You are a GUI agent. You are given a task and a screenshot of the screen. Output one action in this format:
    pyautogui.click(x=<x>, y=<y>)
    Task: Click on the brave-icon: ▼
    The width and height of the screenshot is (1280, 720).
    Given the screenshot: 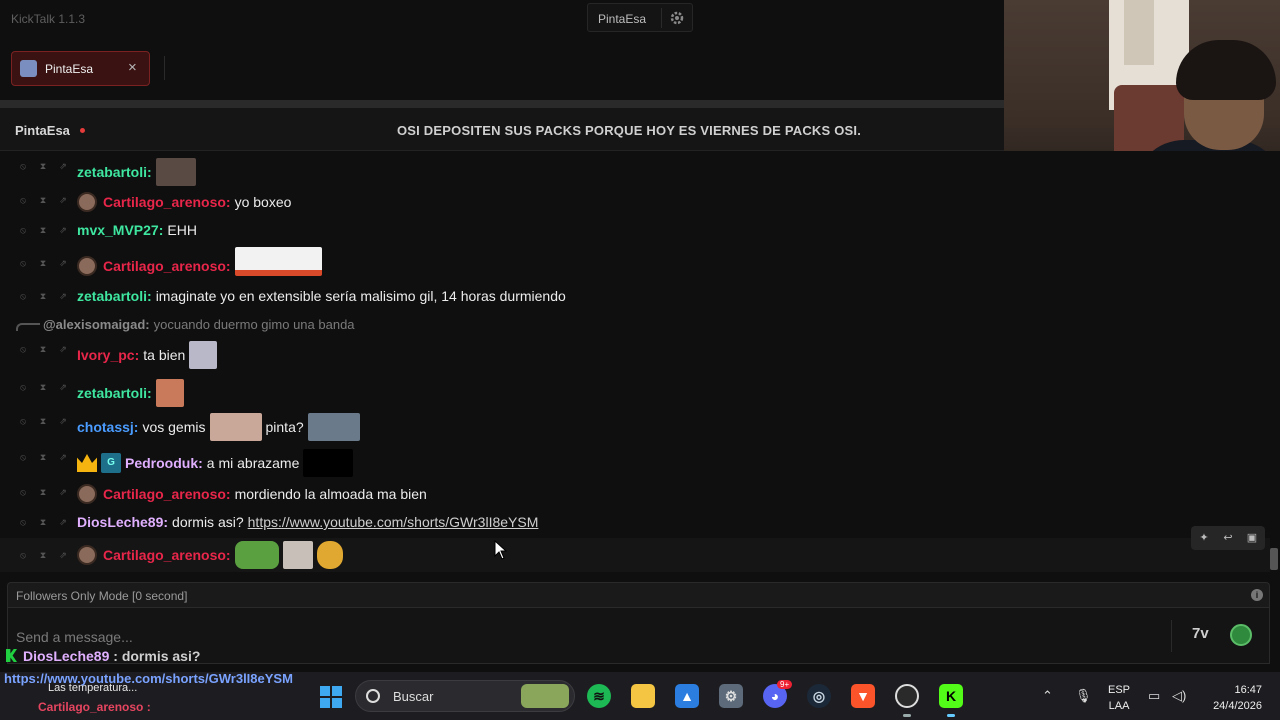 What is the action you would take?
    pyautogui.click(x=863, y=696)
    